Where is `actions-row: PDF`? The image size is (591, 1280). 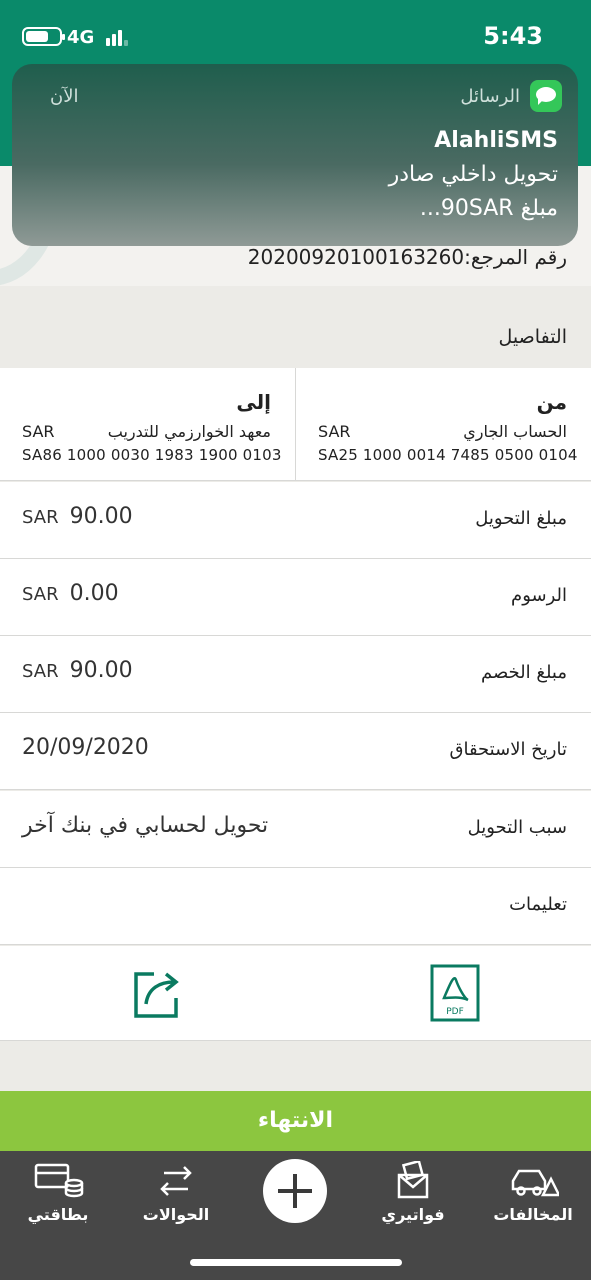 actions-row: PDF is located at coordinates (295, 993).